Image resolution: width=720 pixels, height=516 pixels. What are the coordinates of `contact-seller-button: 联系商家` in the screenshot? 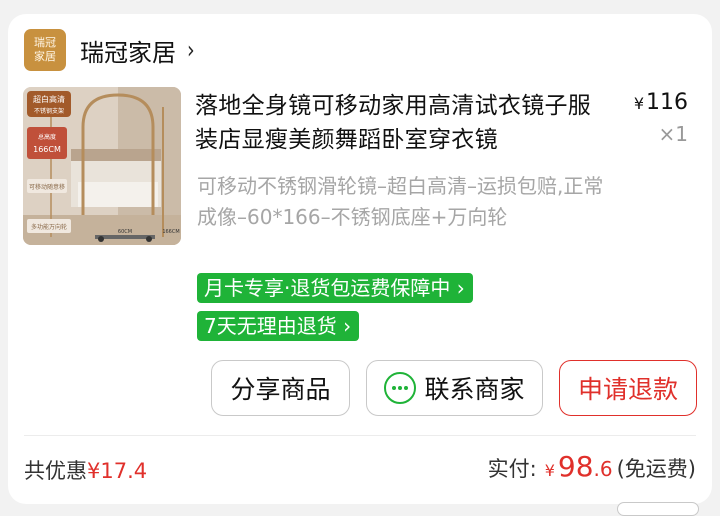 It's located at (454, 388).